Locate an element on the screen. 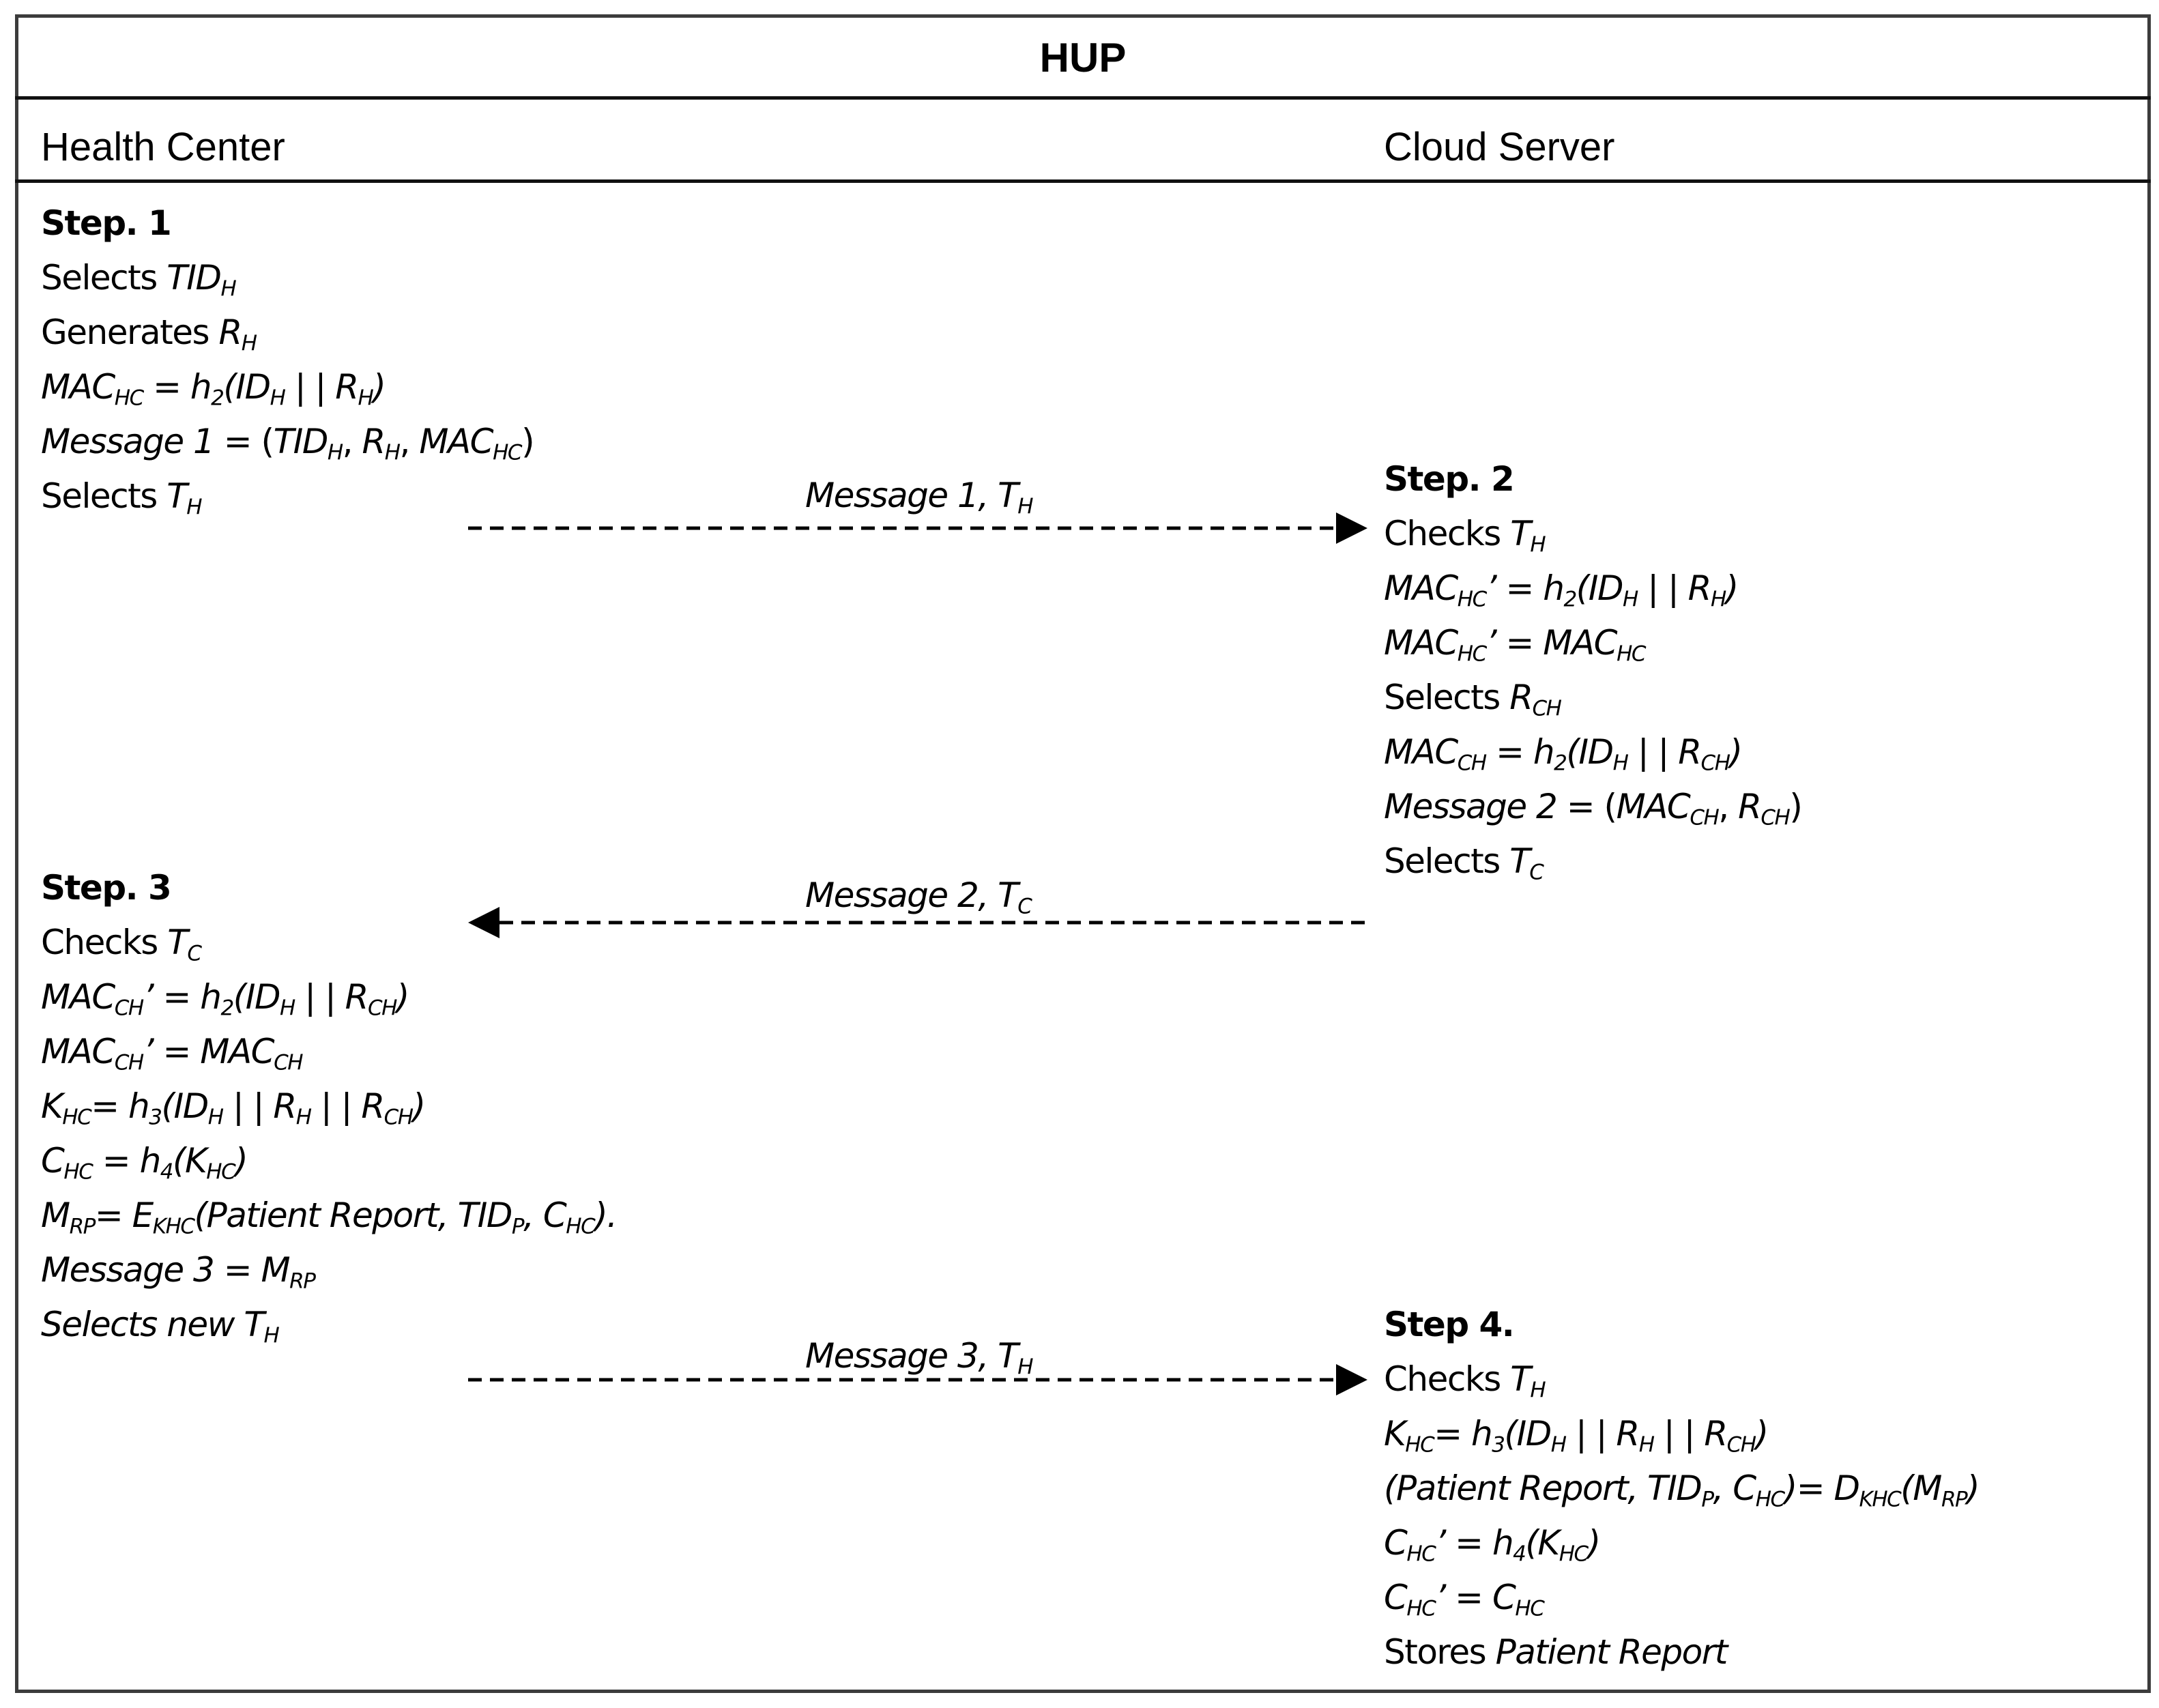 This screenshot has height=1708, width=2159. step3-line: Message 3 = MRP is located at coordinates (329, 1270).